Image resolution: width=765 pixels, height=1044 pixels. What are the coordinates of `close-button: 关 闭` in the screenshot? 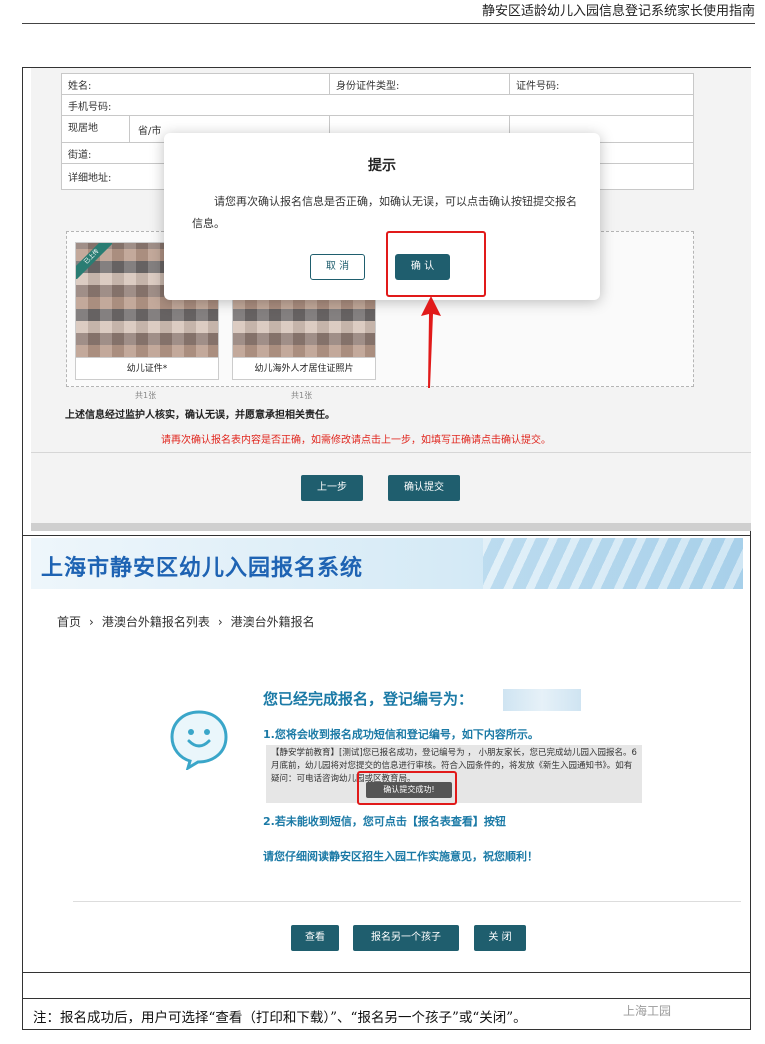 It's located at (500, 938).